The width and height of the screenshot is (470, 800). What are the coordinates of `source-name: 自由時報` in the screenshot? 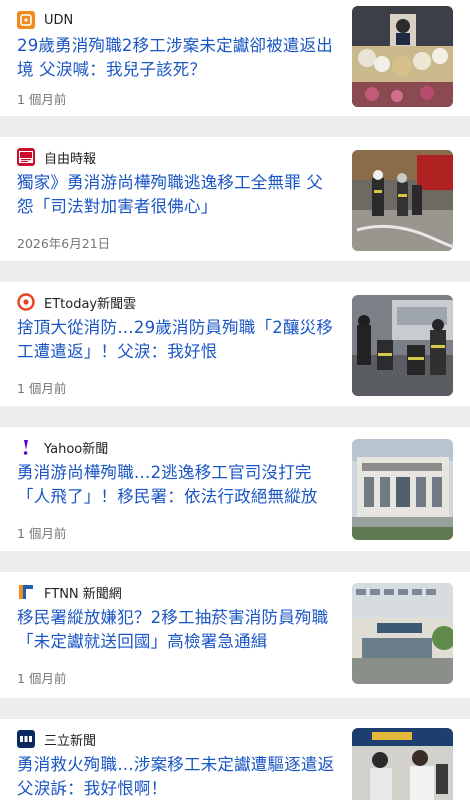 It's located at (70, 159).